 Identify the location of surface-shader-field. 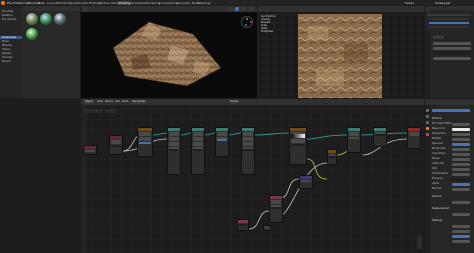
(461, 124).